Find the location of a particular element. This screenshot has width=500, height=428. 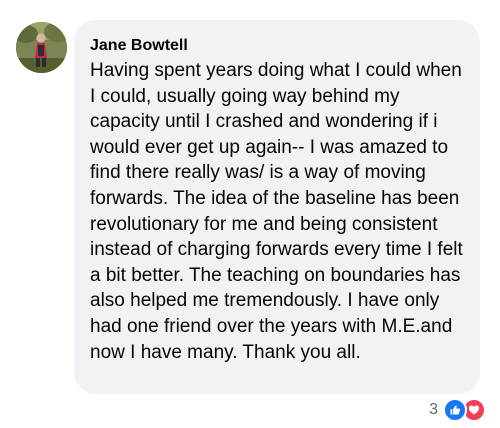

avatar is located at coordinates (41, 47).